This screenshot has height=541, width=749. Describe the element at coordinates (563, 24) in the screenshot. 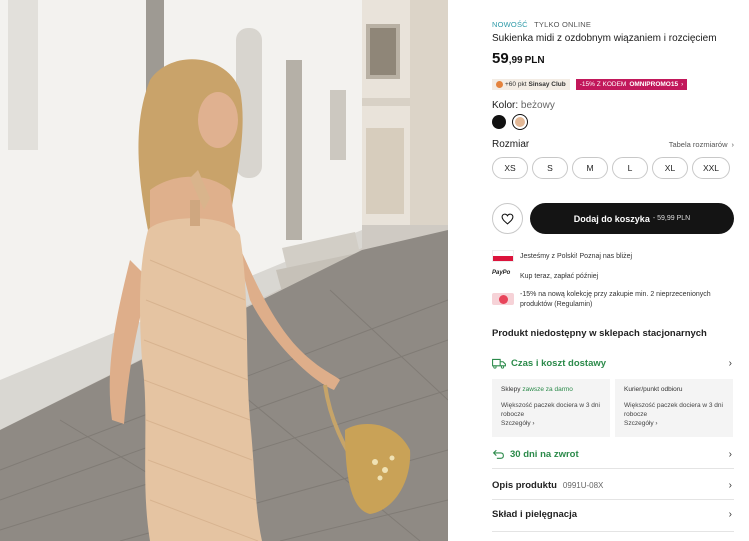

I see `online-only-badge: TYLKO ONLINE` at that location.